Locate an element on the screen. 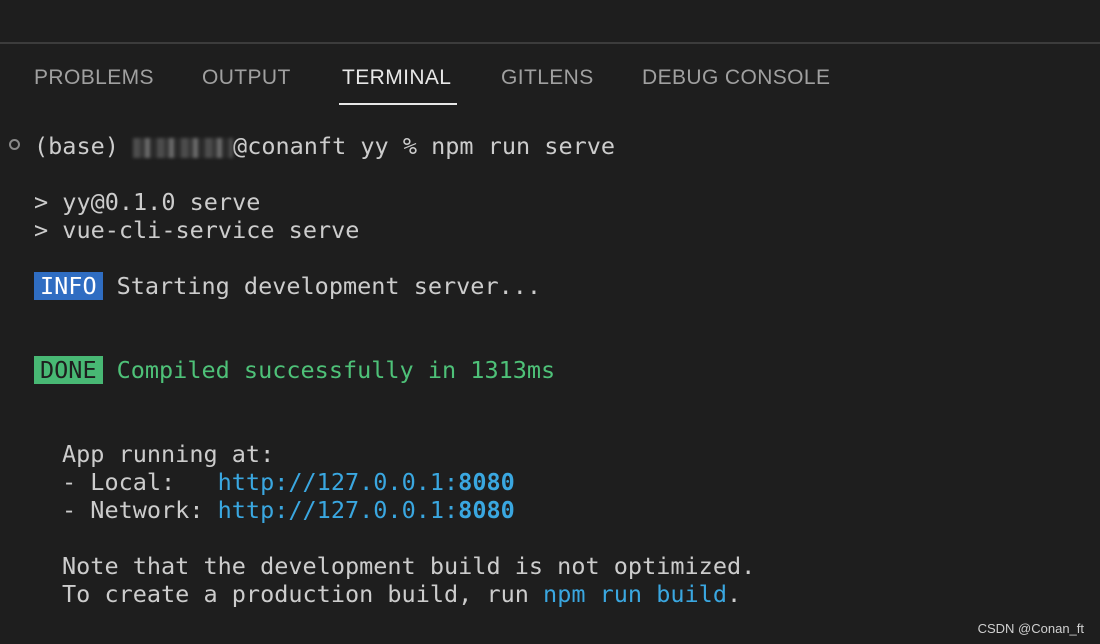 The width and height of the screenshot is (1100, 644). prompt-line: (base) @conanft yy % npm run serve is located at coordinates (324, 146).